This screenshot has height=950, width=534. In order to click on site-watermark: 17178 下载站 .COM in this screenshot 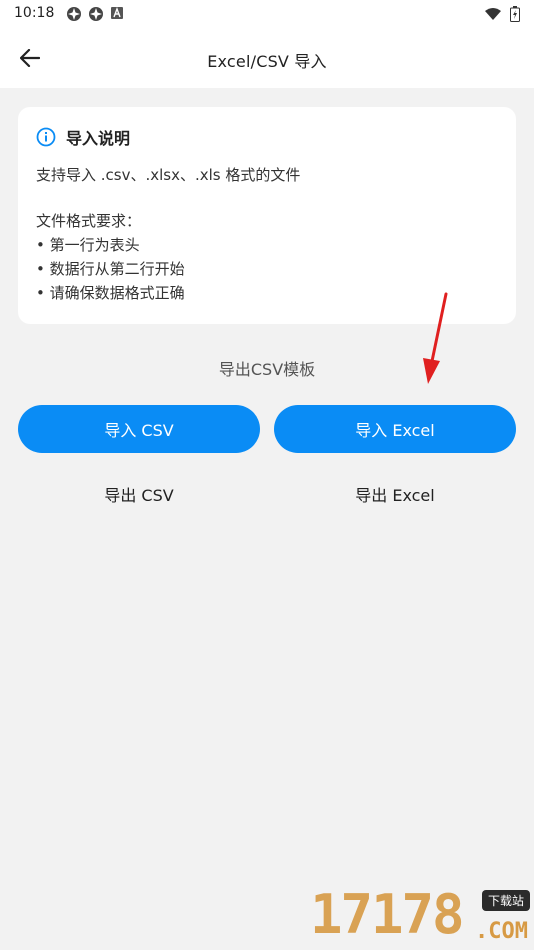, I will do `click(420, 914)`.